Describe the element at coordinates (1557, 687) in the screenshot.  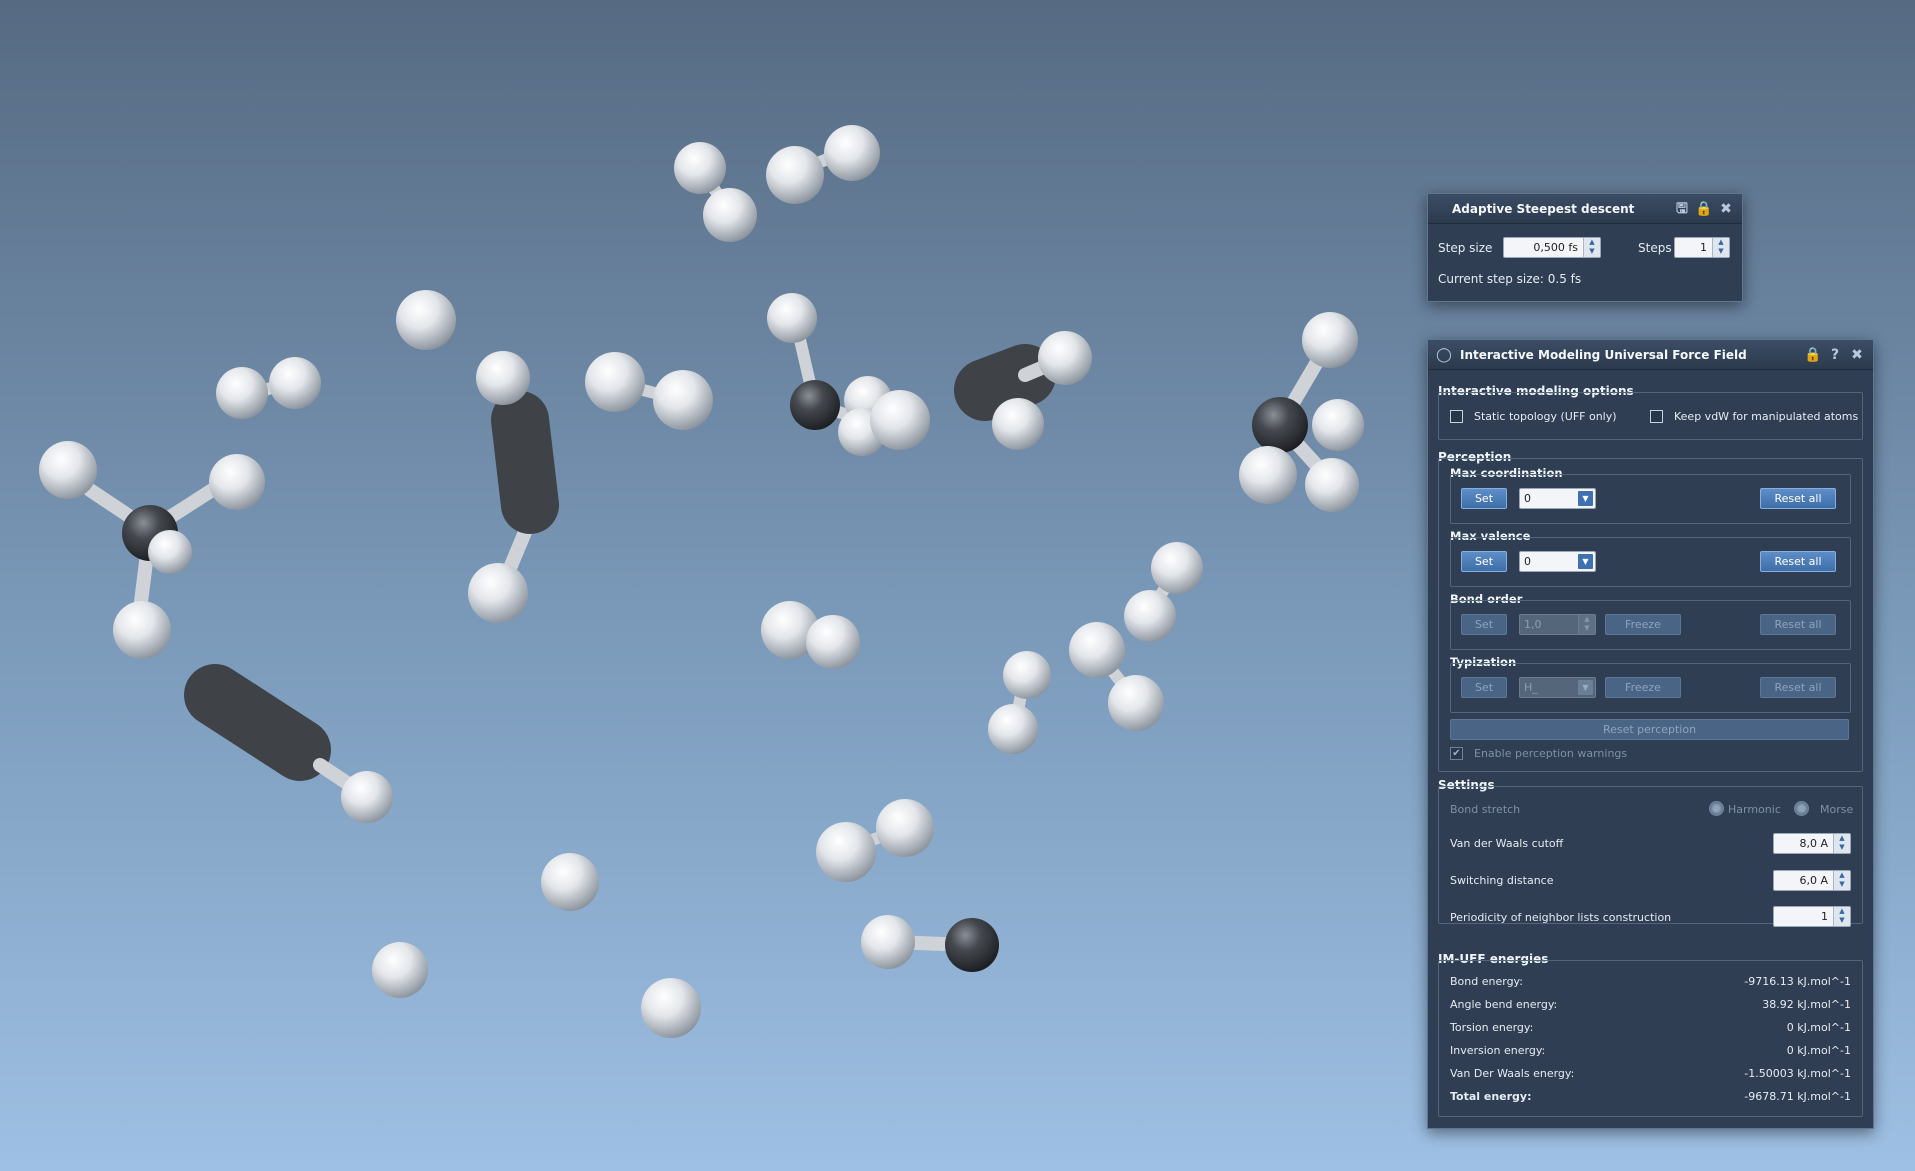
I see `typization-combo: H_ ▼` at that location.